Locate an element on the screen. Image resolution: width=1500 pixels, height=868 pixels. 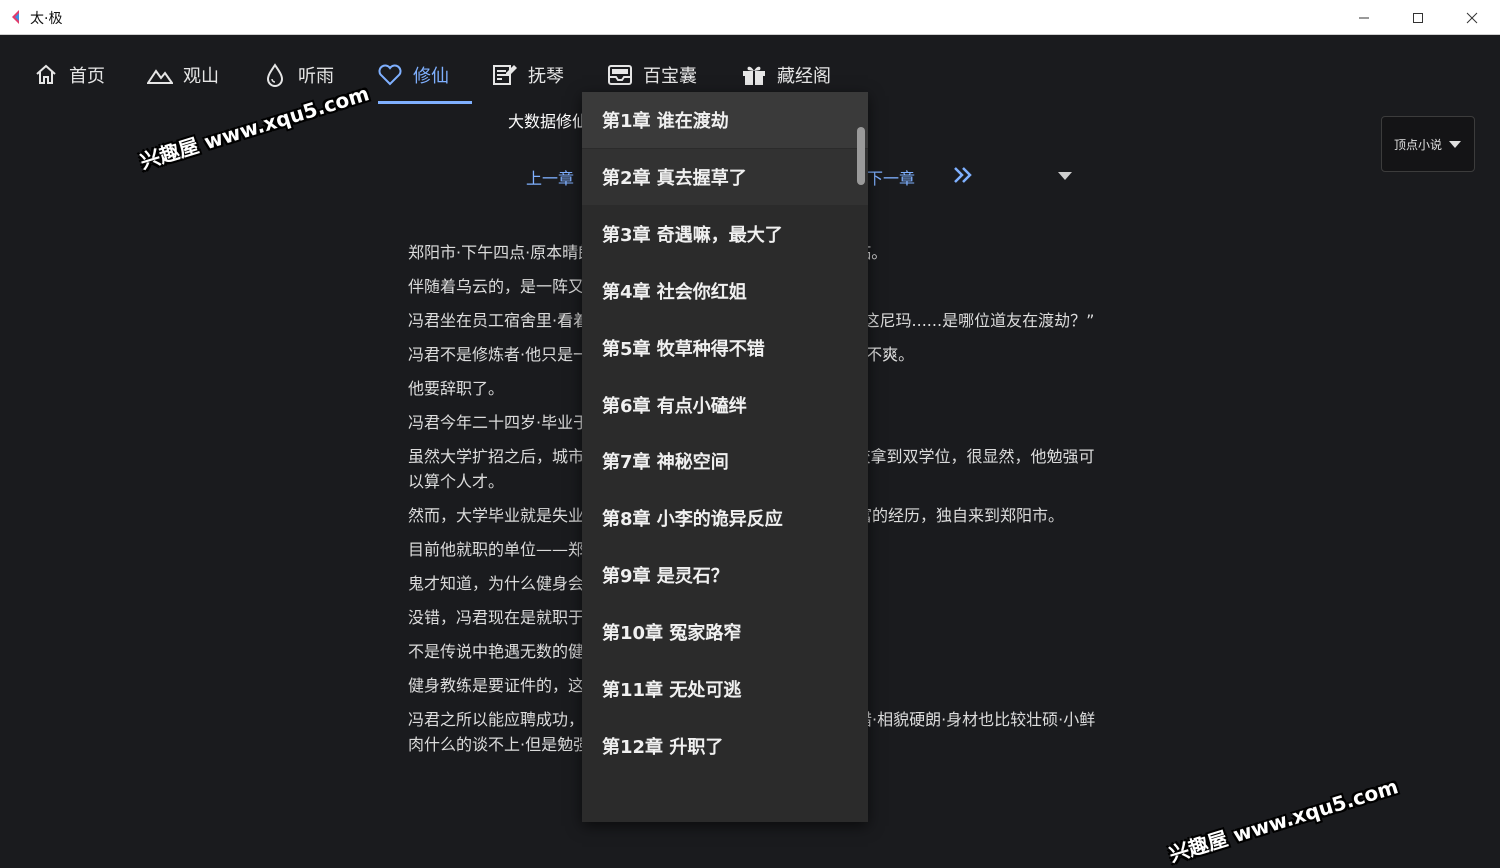
nav-label-home: 首页 is located at coordinates (87, 76).